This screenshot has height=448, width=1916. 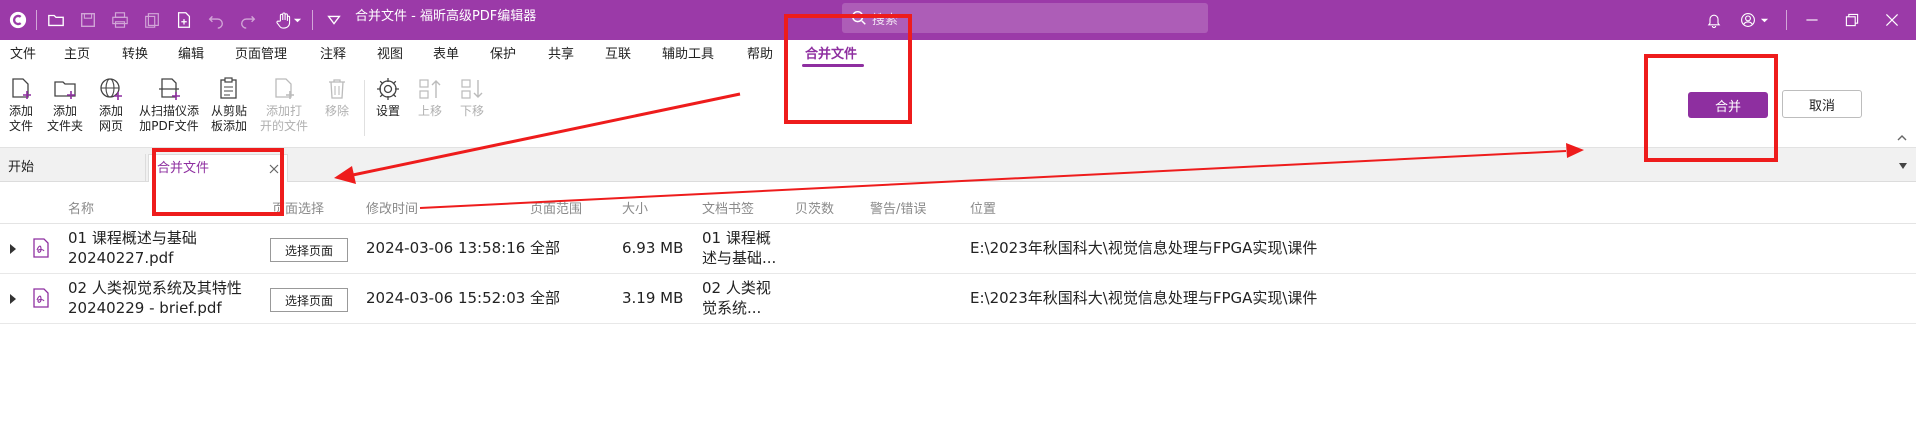 I want to click on menu-share: 共享, so click(x=561, y=55).